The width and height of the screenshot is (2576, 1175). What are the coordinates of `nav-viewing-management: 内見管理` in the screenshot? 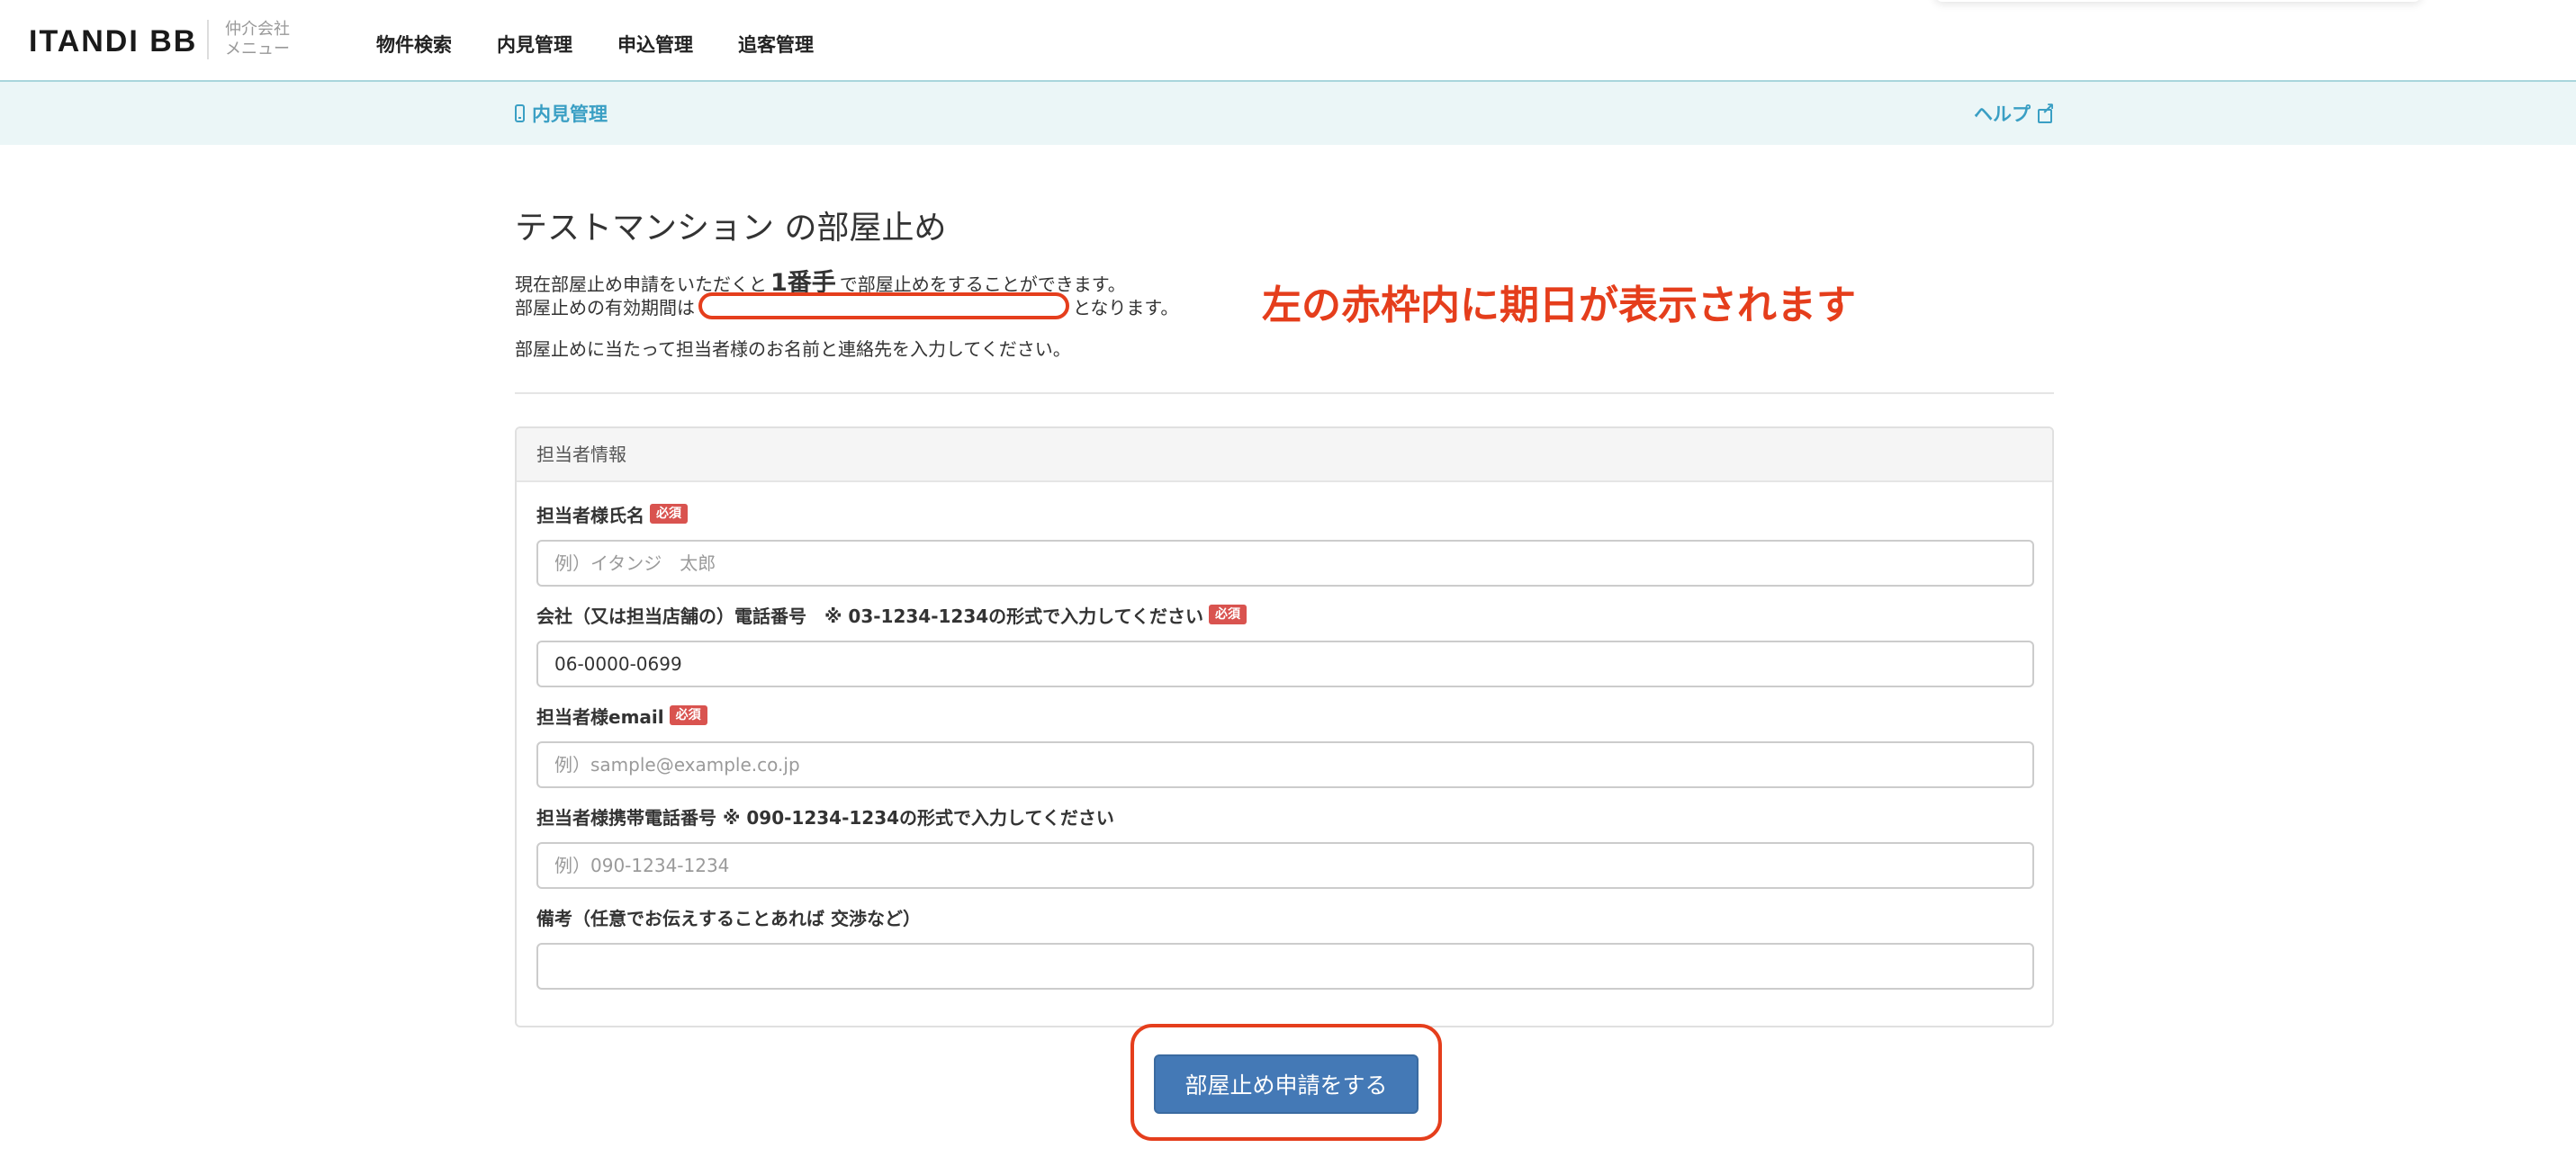 It's located at (534, 45).